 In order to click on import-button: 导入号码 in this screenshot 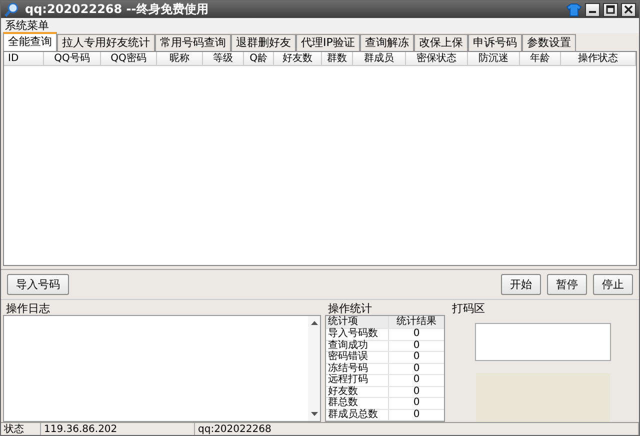, I will do `click(38, 284)`.